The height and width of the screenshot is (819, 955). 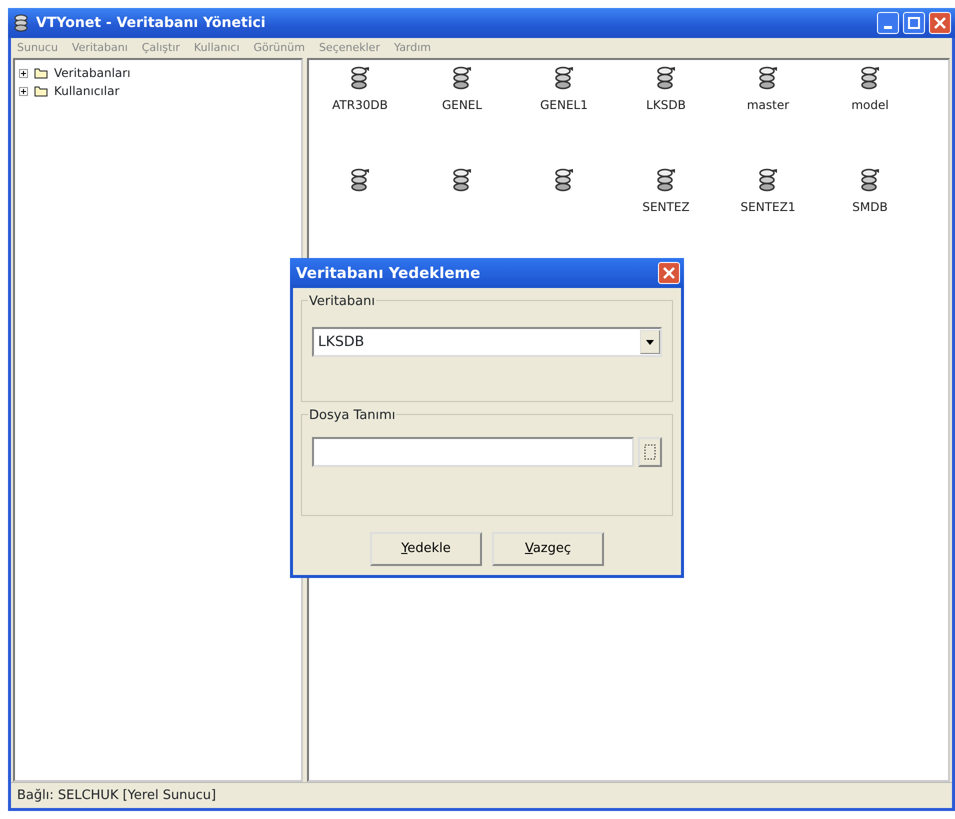 What do you see at coordinates (564, 105) in the screenshot?
I see `database-label: GENEL1` at bounding box center [564, 105].